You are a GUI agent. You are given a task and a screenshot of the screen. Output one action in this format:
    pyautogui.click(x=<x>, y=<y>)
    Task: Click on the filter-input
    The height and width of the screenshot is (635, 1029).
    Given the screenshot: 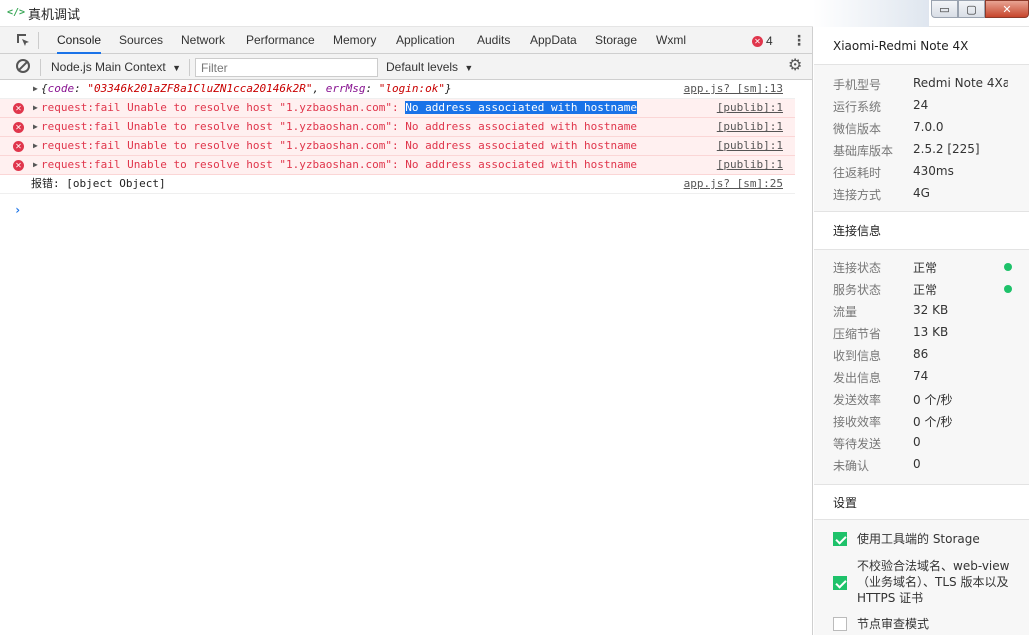 What is the action you would take?
    pyautogui.click(x=286, y=67)
    